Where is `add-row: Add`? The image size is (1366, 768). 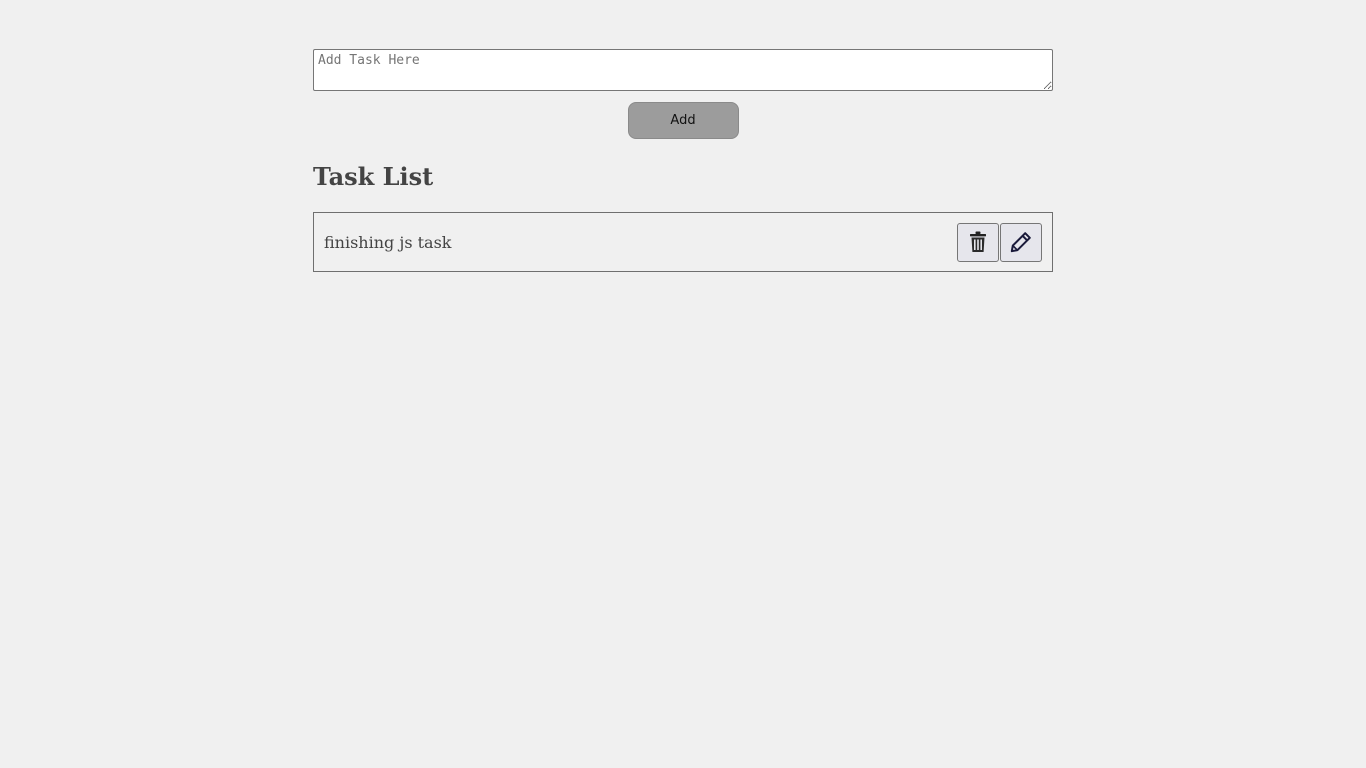
add-row: Add is located at coordinates (683, 120).